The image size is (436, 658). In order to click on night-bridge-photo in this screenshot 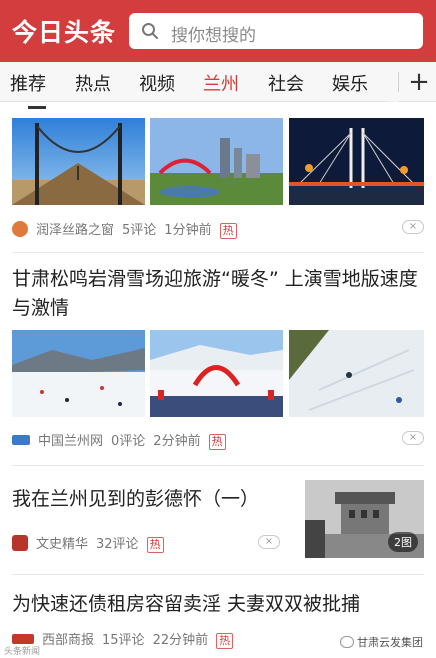, I will do `click(356, 161)`.